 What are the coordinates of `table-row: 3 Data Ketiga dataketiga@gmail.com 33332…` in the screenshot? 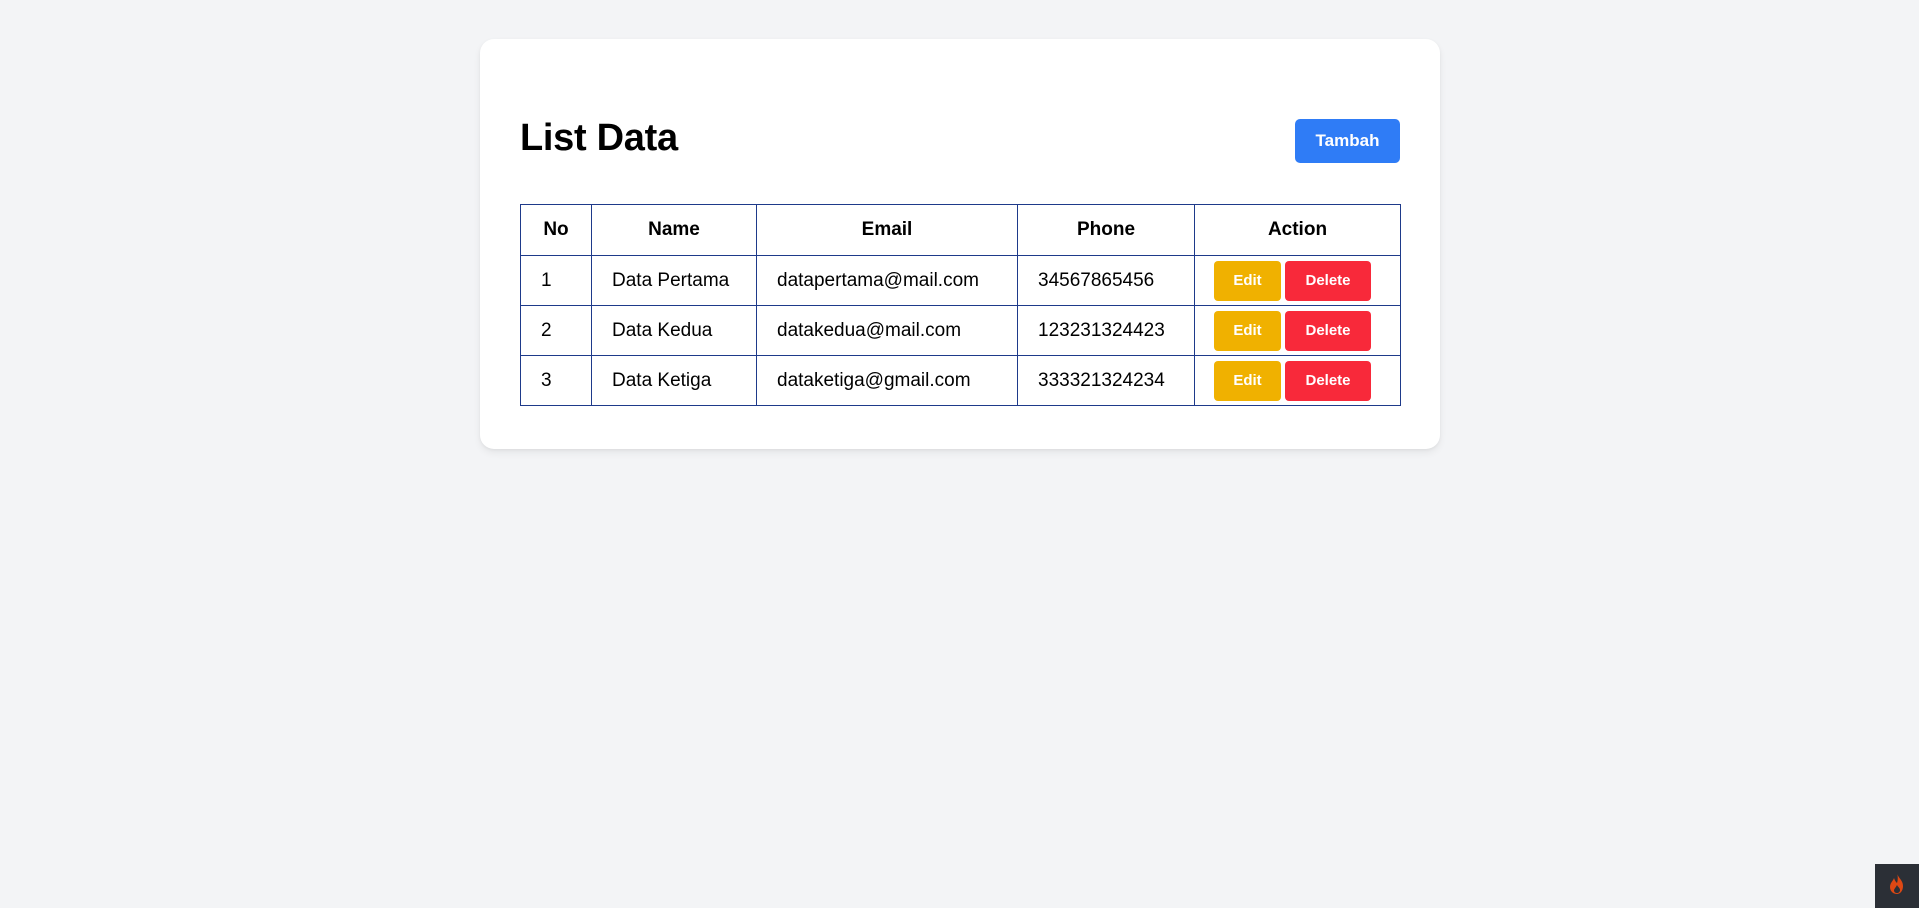 It's located at (960, 380).